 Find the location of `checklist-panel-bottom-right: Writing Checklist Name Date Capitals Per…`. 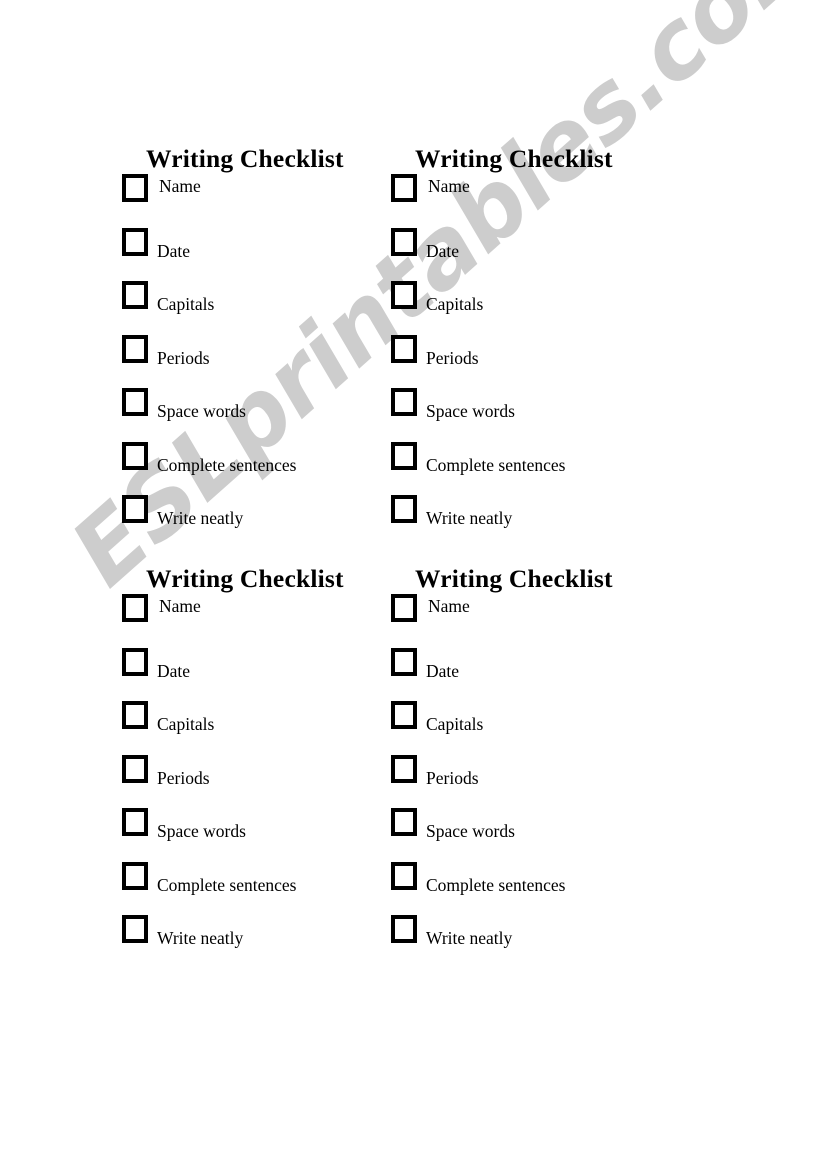

checklist-panel-bottom-right: Writing Checklist Name Date Capitals Per… is located at coordinates (522, 766).